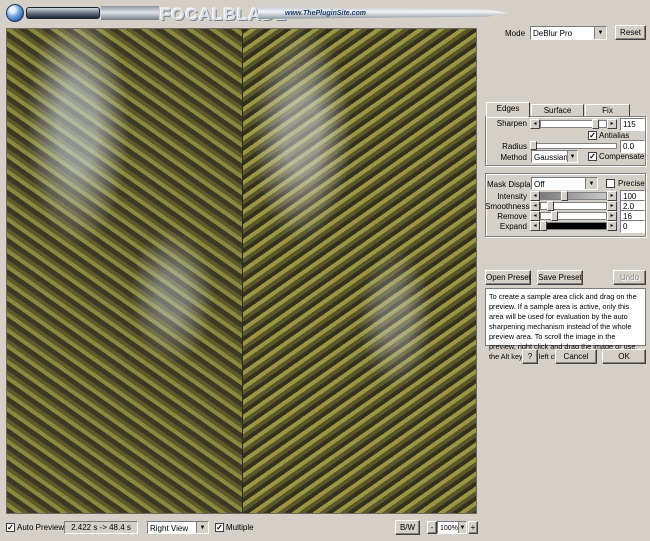  I want to click on title-banner: FOCALBLADE www.ThePluginSite.com, so click(325, 14).